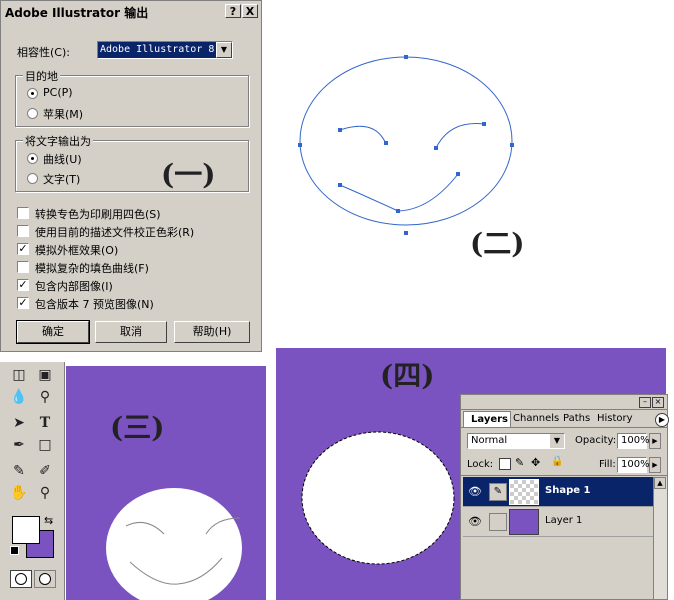  I want to click on vector-face-drawing, so click(406, 145).